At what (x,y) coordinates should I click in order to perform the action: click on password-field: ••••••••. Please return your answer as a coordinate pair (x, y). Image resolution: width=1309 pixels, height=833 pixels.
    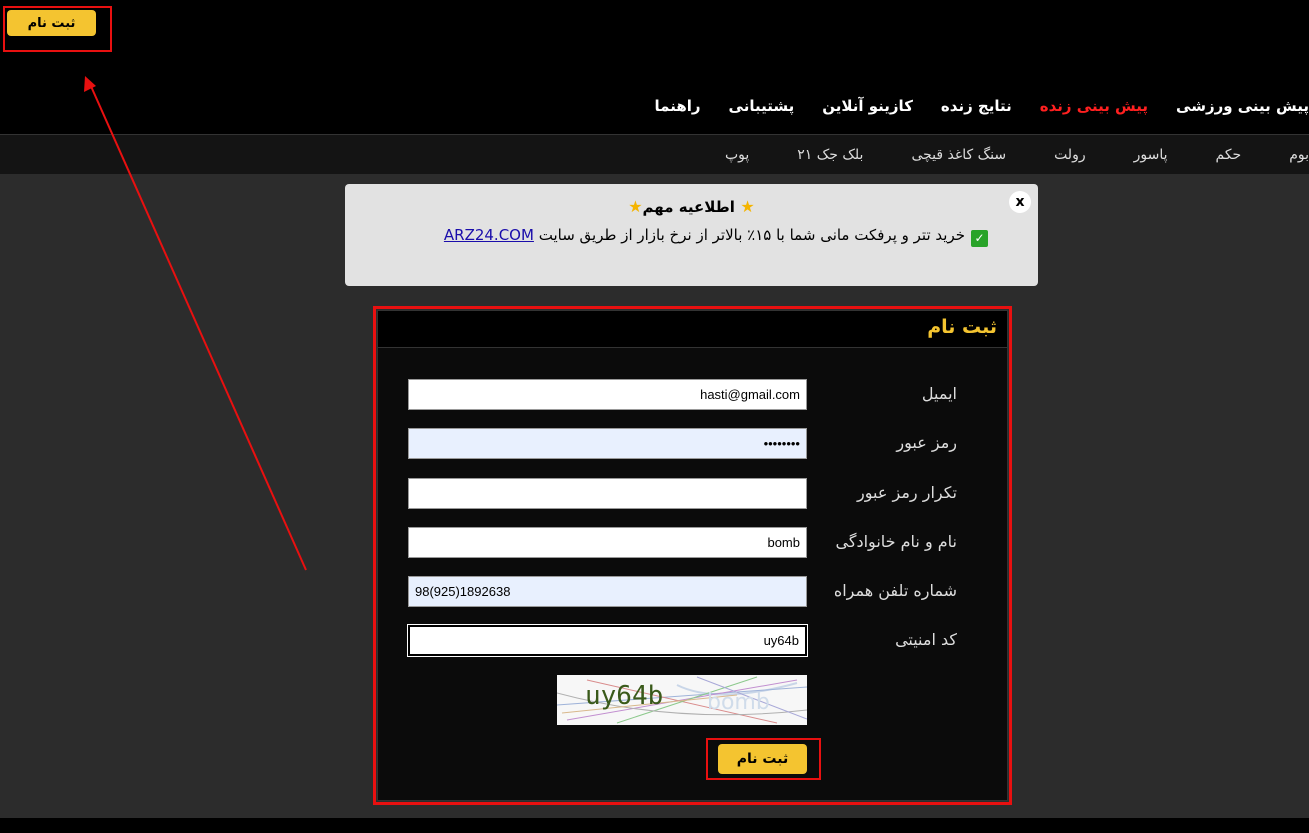
    Looking at the image, I should click on (607, 443).